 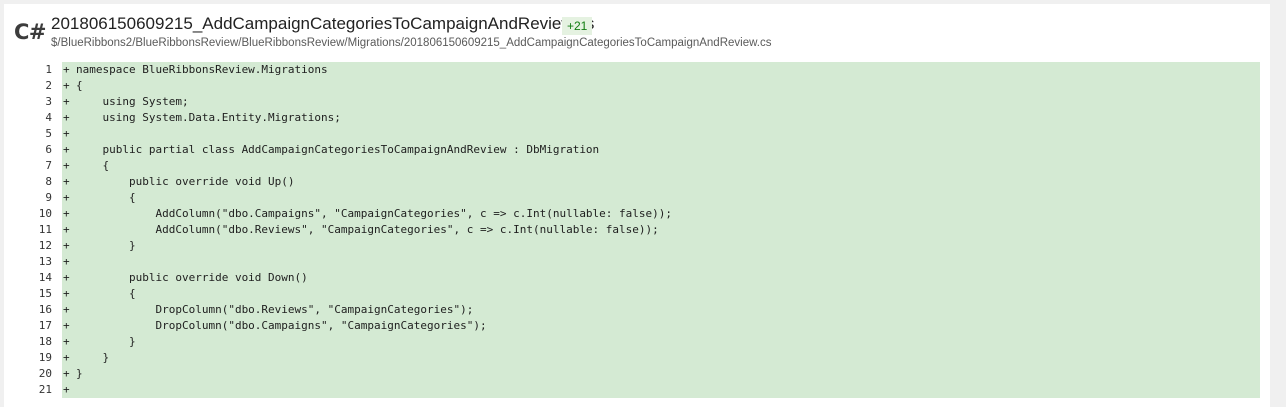 I want to click on line-number: 16, so click(x=28, y=310).